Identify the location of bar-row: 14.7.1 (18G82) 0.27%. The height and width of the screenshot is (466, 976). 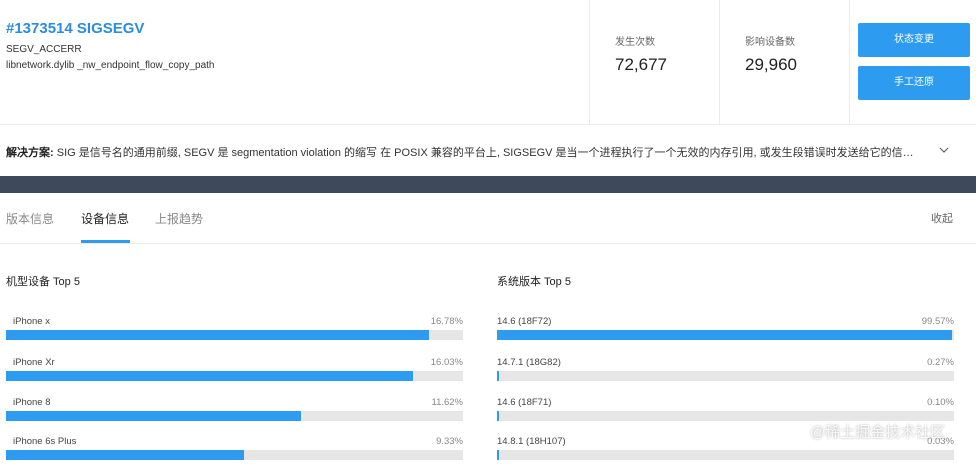
(725, 372).